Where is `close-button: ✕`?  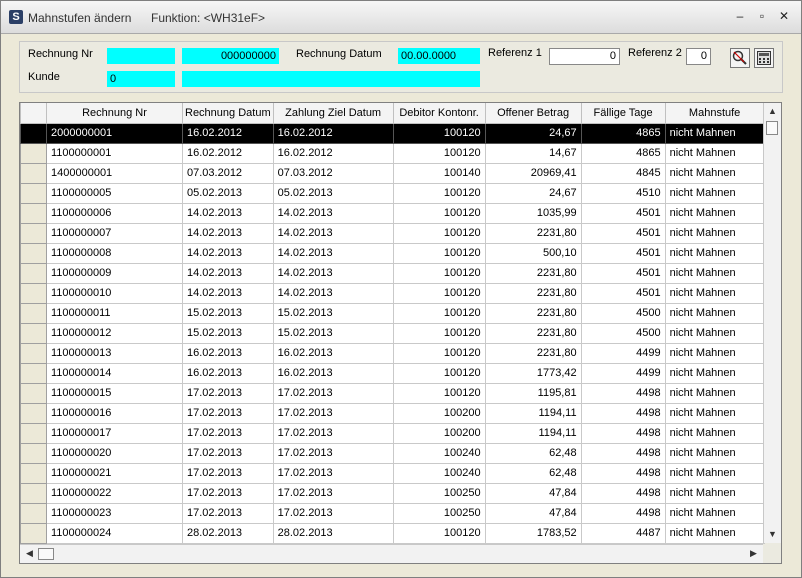
close-button: ✕ is located at coordinates (784, 16).